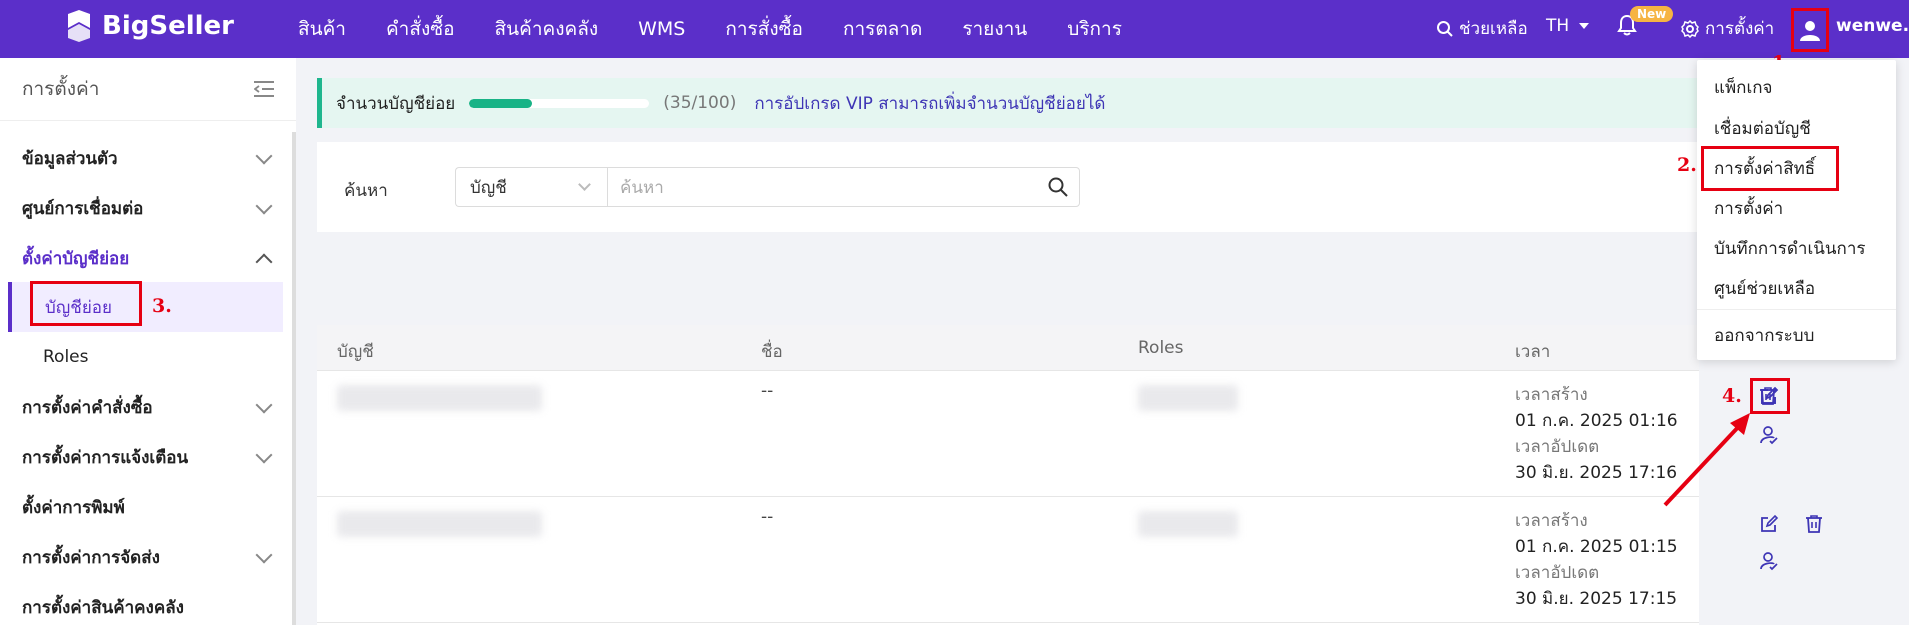 This screenshot has width=1909, height=625. I want to click on search-placeholder: ค้นหา, so click(642, 187).